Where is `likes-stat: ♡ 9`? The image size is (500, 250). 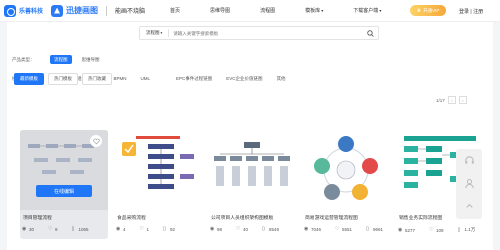
likes-stat: ♡ 9 is located at coordinates (53, 229).